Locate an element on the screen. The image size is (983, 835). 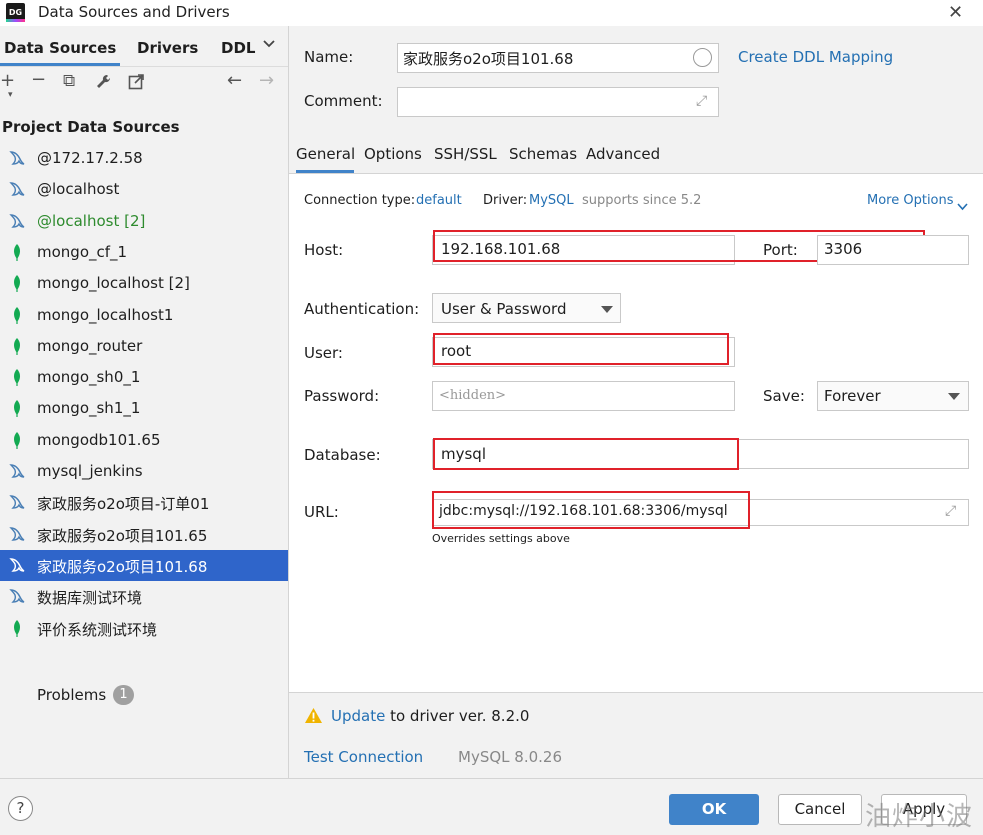
create-ddl-mapping-link: Create DDL Mapping is located at coordinates (815, 57).